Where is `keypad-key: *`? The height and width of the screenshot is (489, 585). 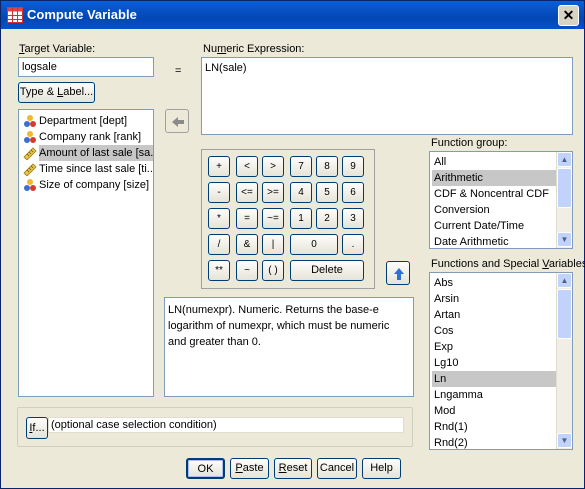 keypad-key: * is located at coordinates (219, 218).